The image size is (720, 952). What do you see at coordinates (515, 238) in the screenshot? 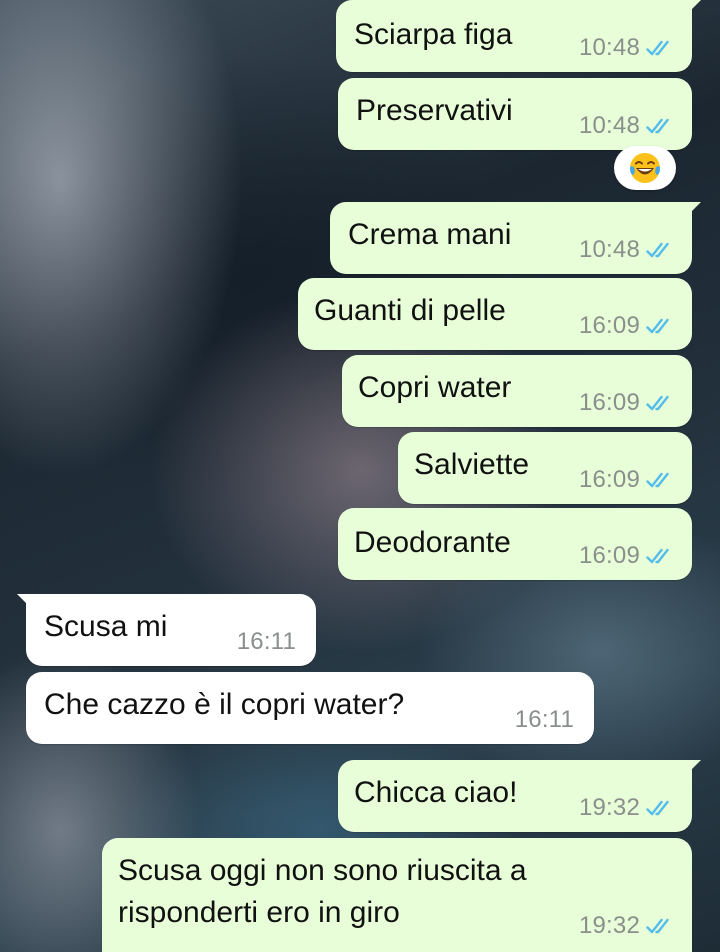
I see `message-bubble-outgoing: Crema mani 10:48` at bounding box center [515, 238].